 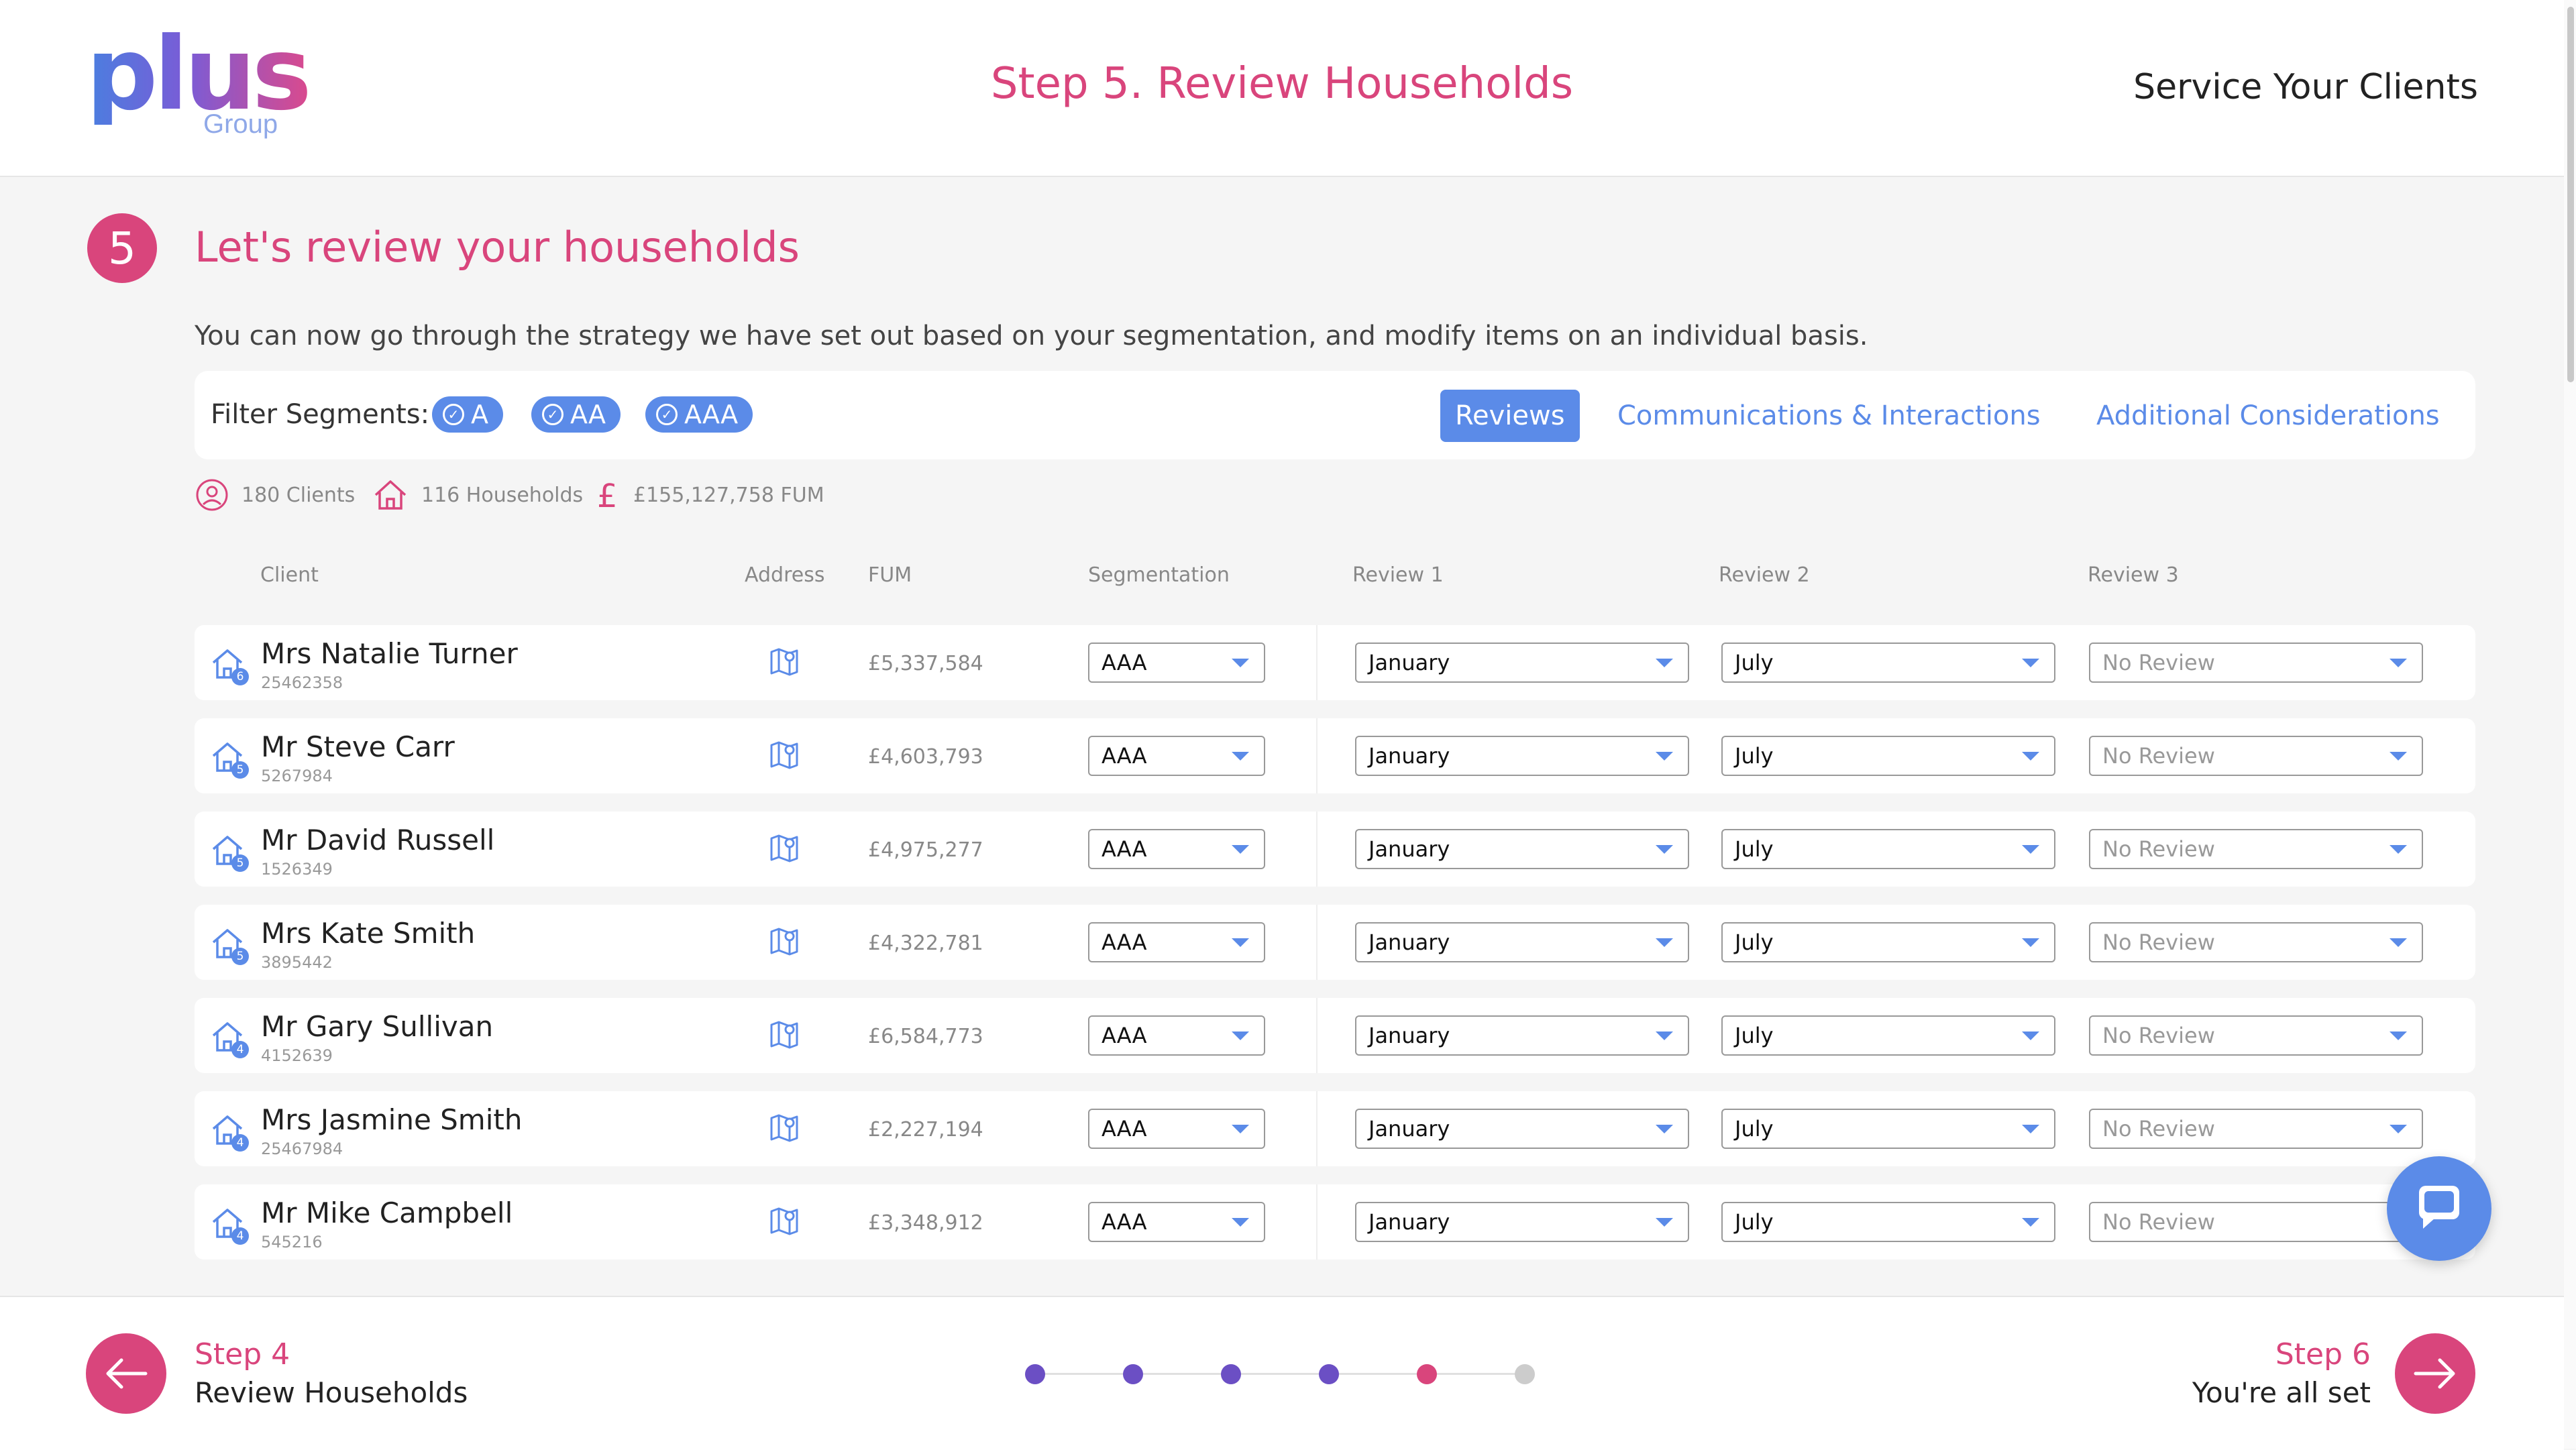 I want to click on previous-step-number: Step 4, so click(x=242, y=1354).